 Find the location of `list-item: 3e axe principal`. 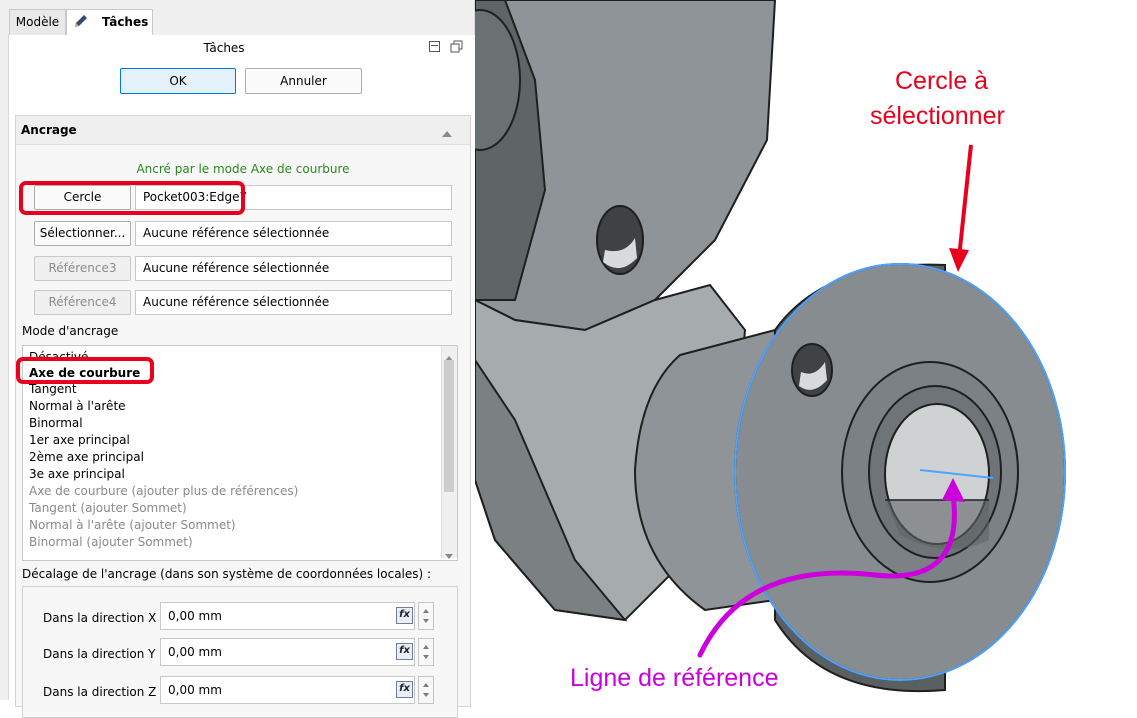

list-item: 3e axe principal is located at coordinates (77, 474).